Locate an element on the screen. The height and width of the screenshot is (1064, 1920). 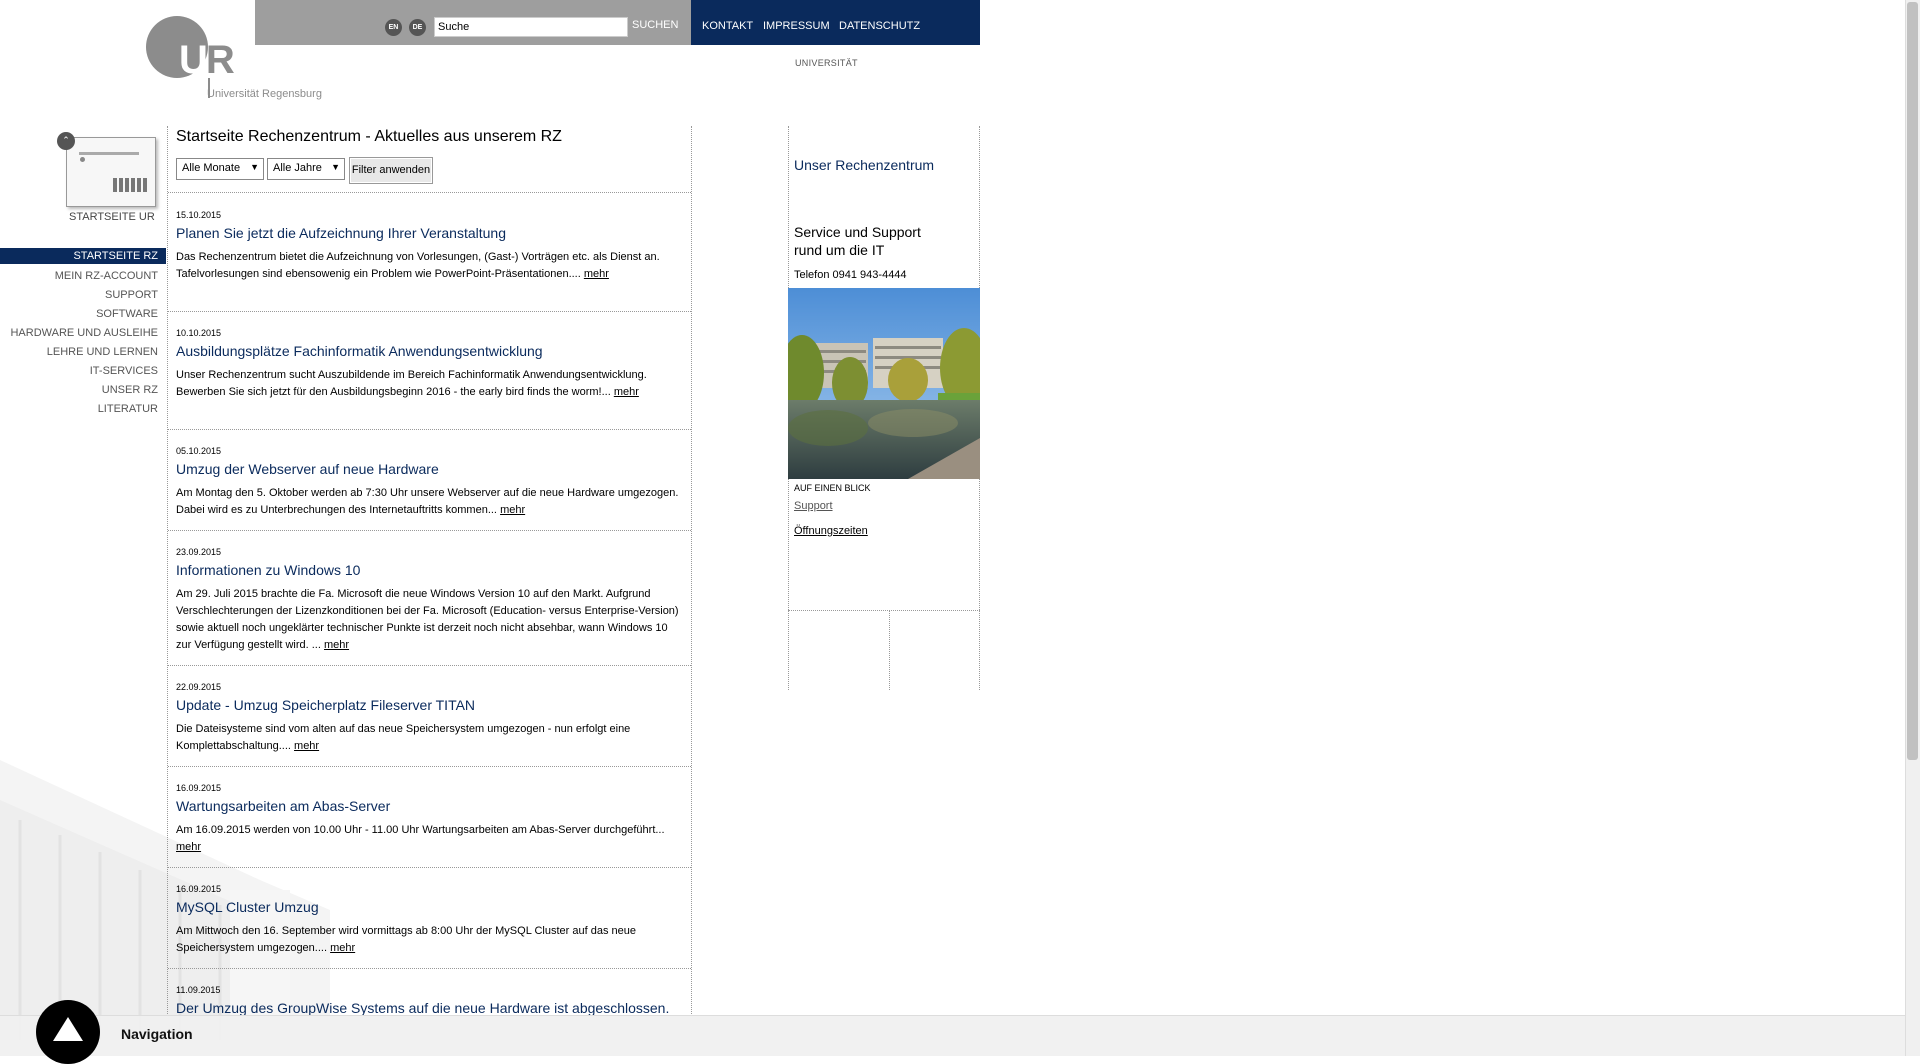
logo-name: Universität Regensburg is located at coordinates (264, 94).